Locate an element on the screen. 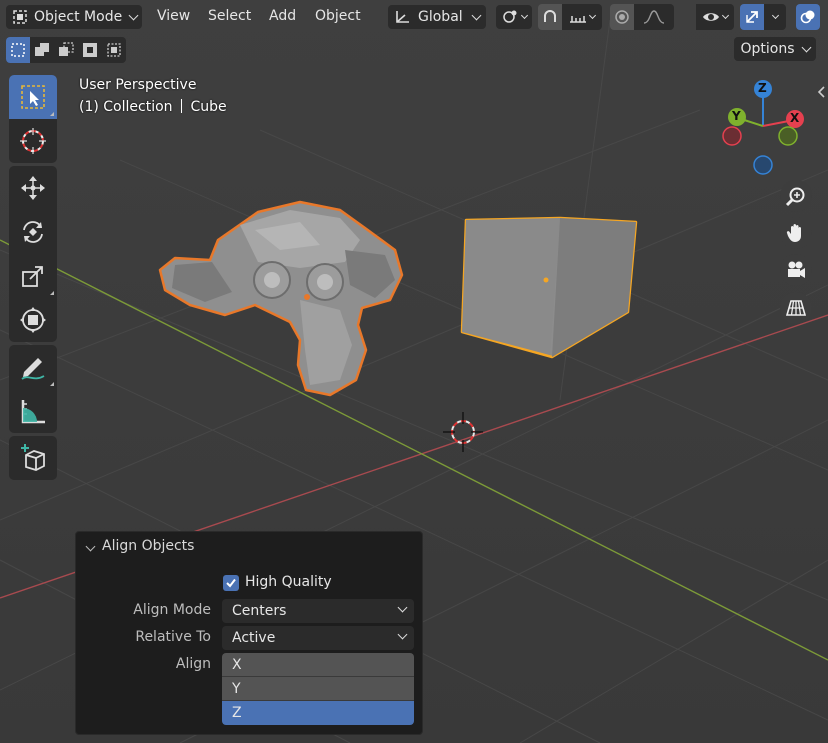 The width and height of the screenshot is (828, 743). snapping-group is located at coordinates (570, 17).